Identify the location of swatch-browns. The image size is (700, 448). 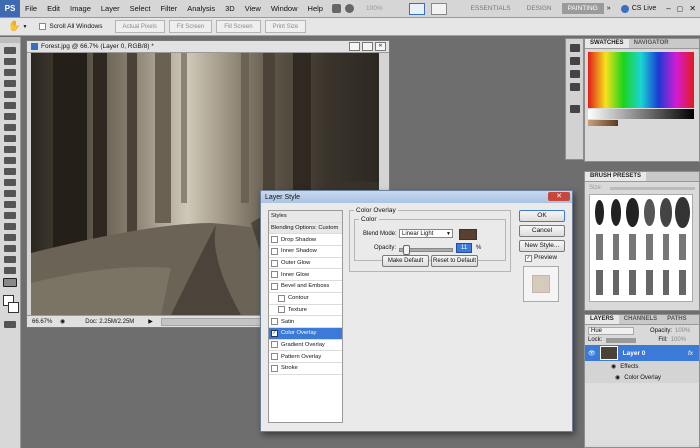
(603, 123).